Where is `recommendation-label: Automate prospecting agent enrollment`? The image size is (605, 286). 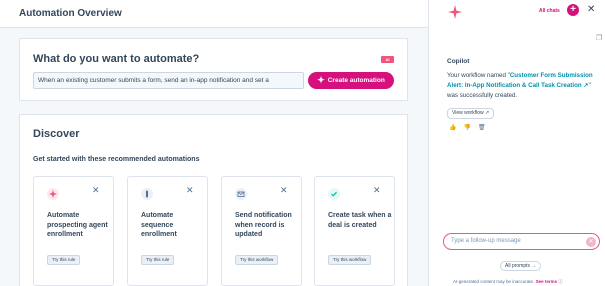 recommendation-label: Automate prospecting agent enrollment is located at coordinates (77, 225).